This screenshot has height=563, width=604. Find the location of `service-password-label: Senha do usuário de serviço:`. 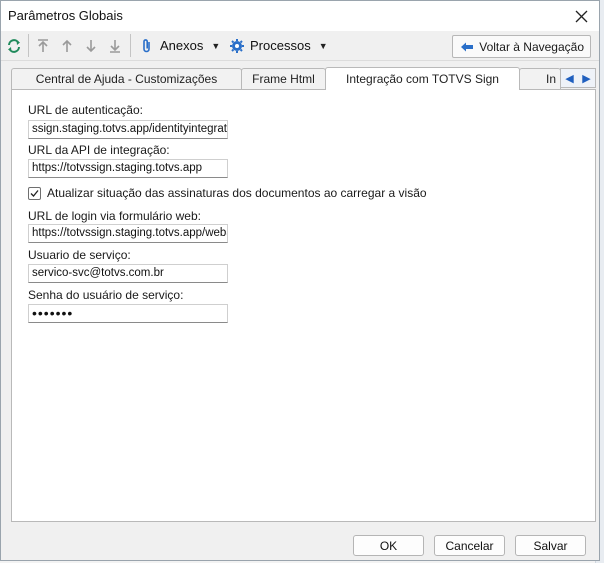

service-password-label: Senha do usuário de serviço: is located at coordinates (106, 295).